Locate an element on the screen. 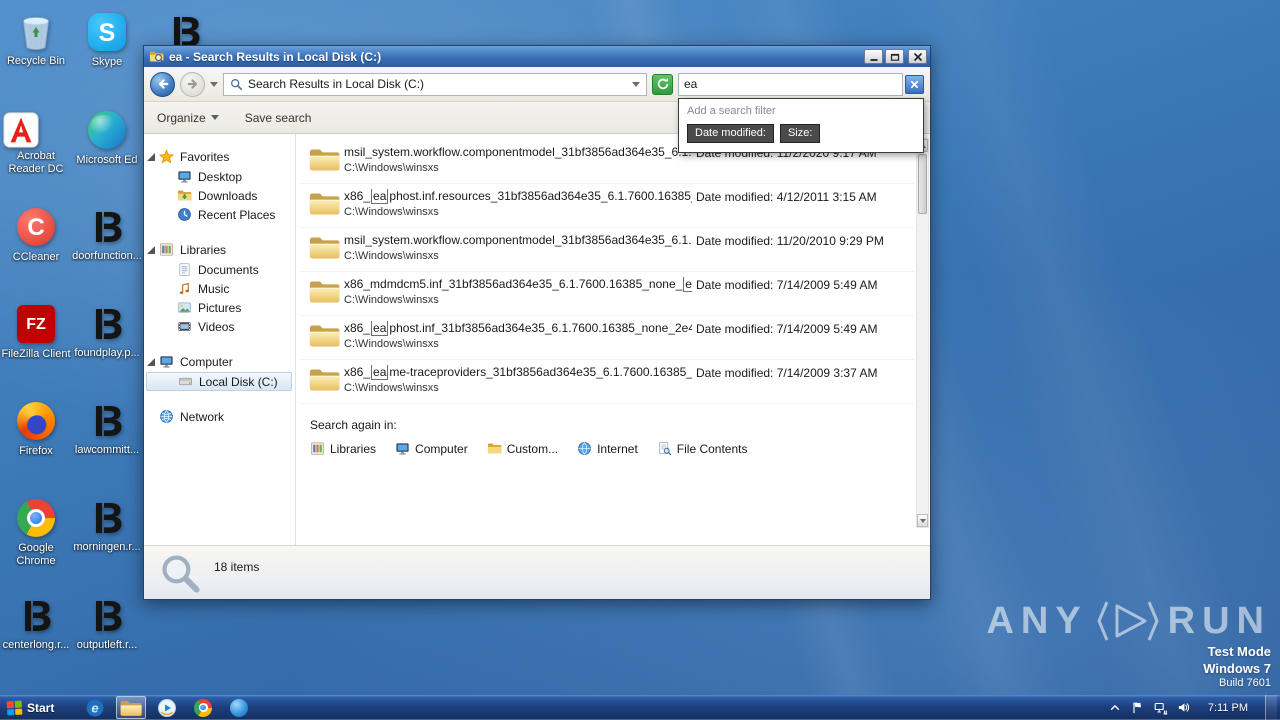 The image size is (1280, 720). minimize-button is located at coordinates (873, 56).